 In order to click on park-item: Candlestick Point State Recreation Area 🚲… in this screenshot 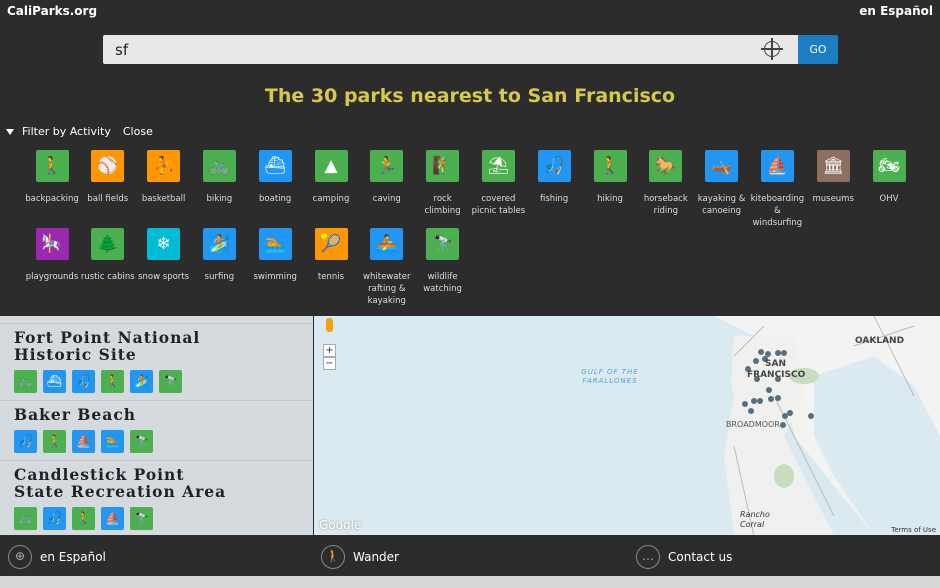, I will do `click(156, 498)`.